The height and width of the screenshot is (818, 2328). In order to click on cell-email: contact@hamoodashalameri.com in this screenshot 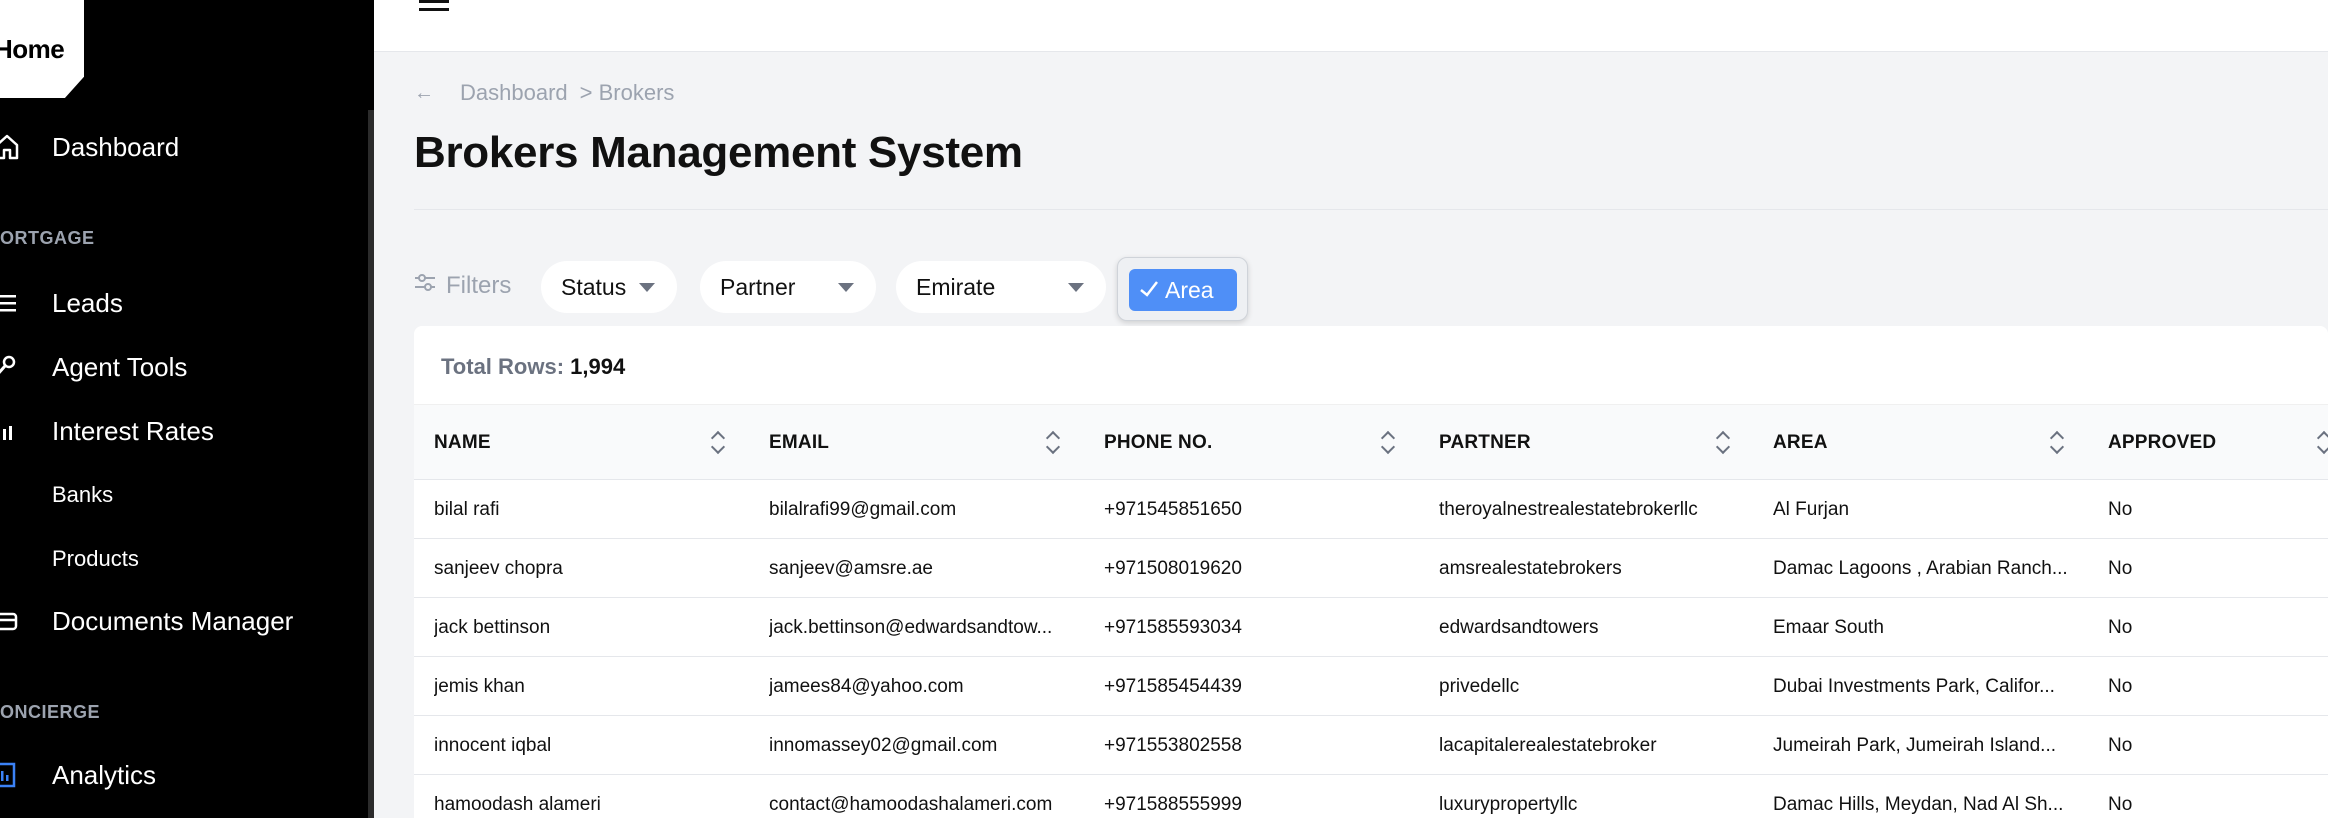, I will do `click(911, 804)`.